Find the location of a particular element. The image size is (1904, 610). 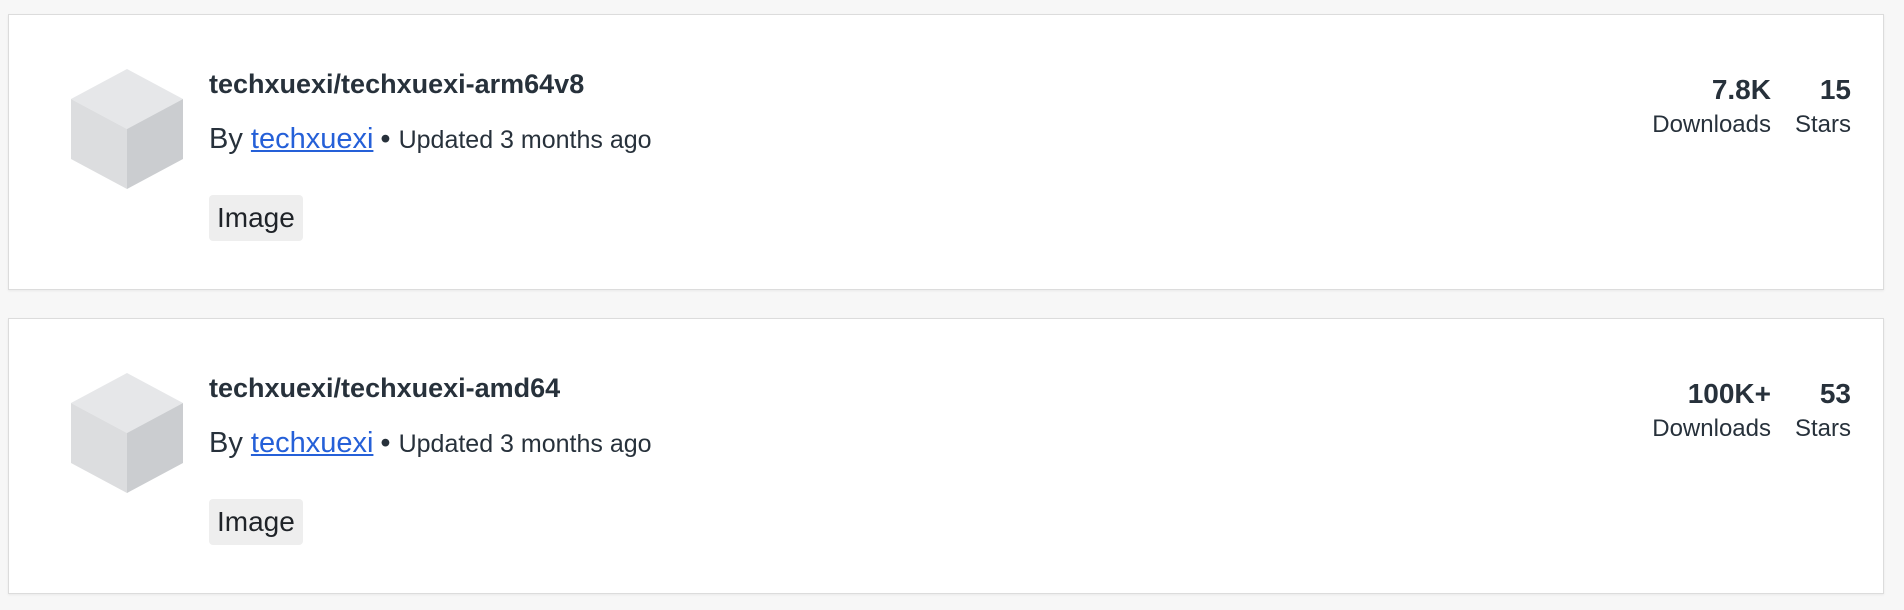

stars-stat: 15 Stars is located at coordinates (1823, 108).